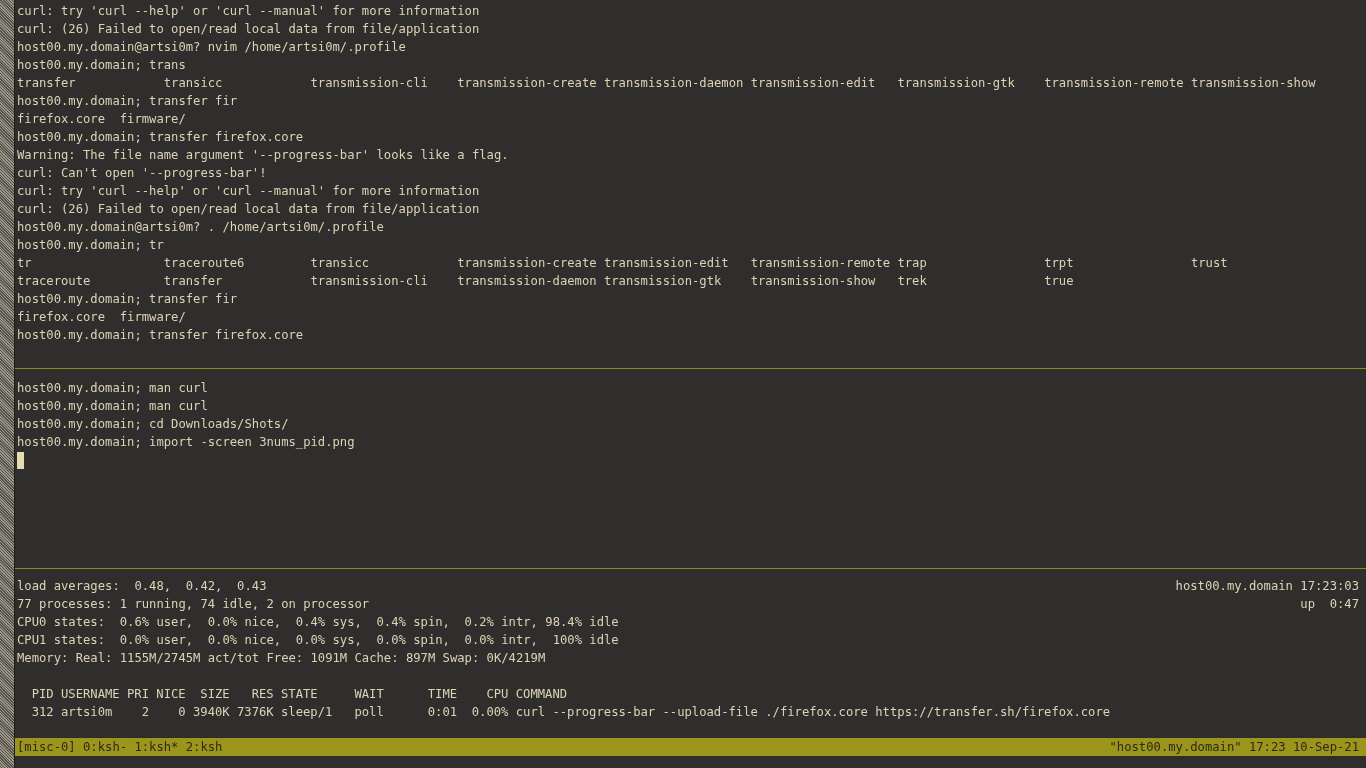 This screenshot has height=768, width=1366. I want to click on table-cell-text: 3940K, so click(211, 712).